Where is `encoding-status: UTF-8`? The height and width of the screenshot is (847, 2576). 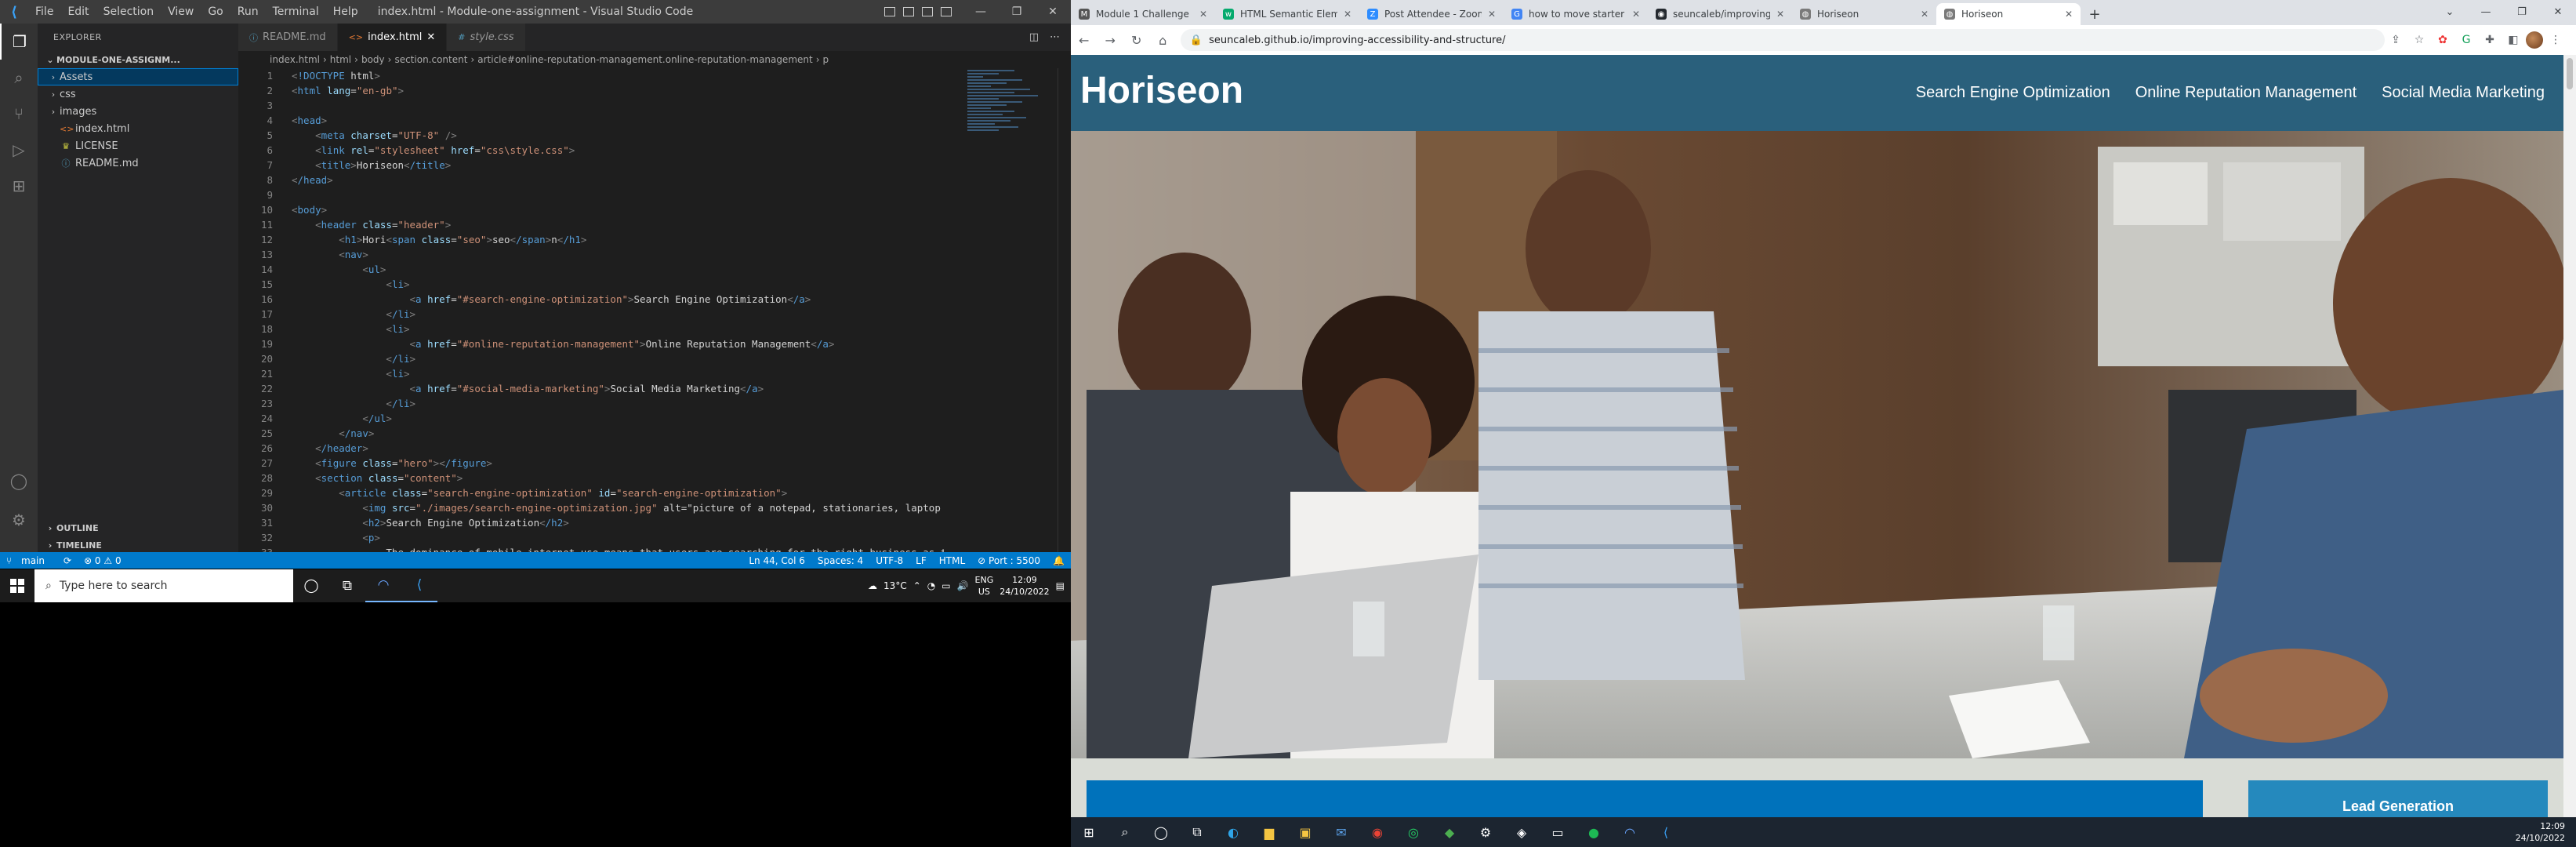
encoding-status: UTF-8 is located at coordinates (889, 560).